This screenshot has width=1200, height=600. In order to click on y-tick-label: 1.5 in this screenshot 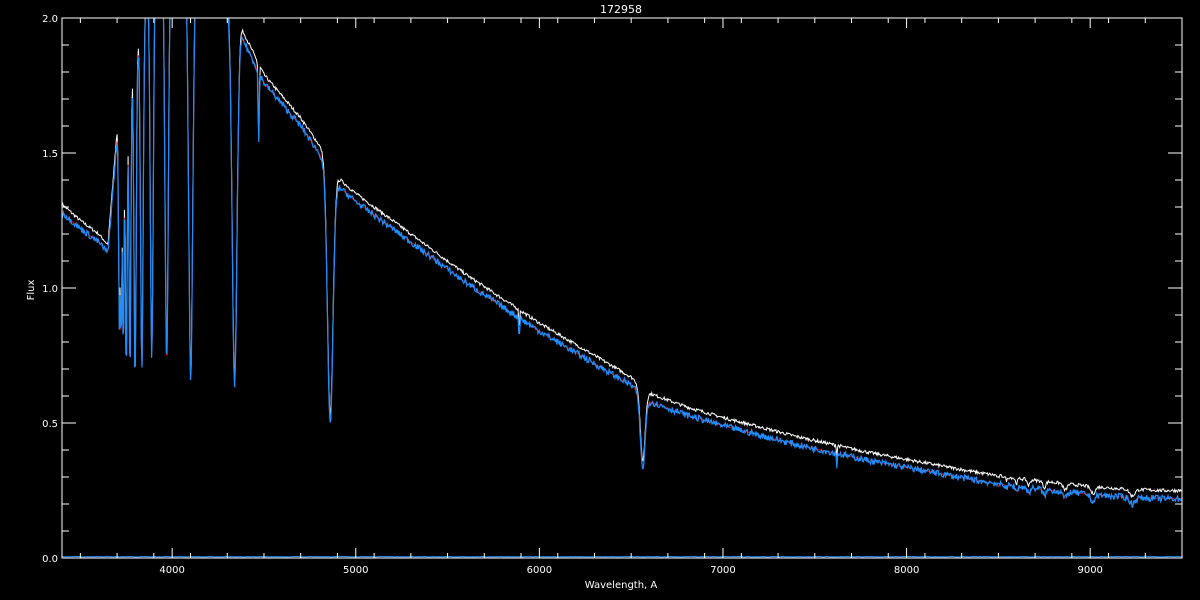, I will do `click(50, 154)`.